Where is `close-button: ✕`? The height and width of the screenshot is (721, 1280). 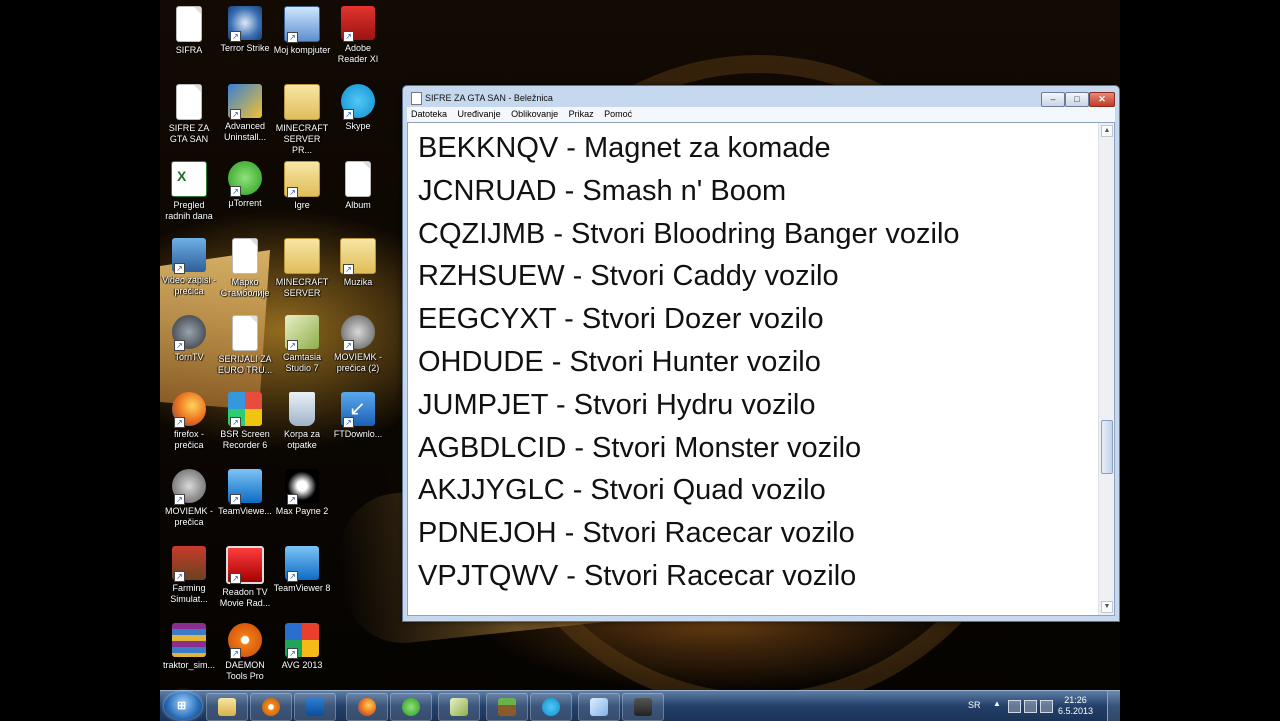
close-button: ✕ is located at coordinates (1102, 99).